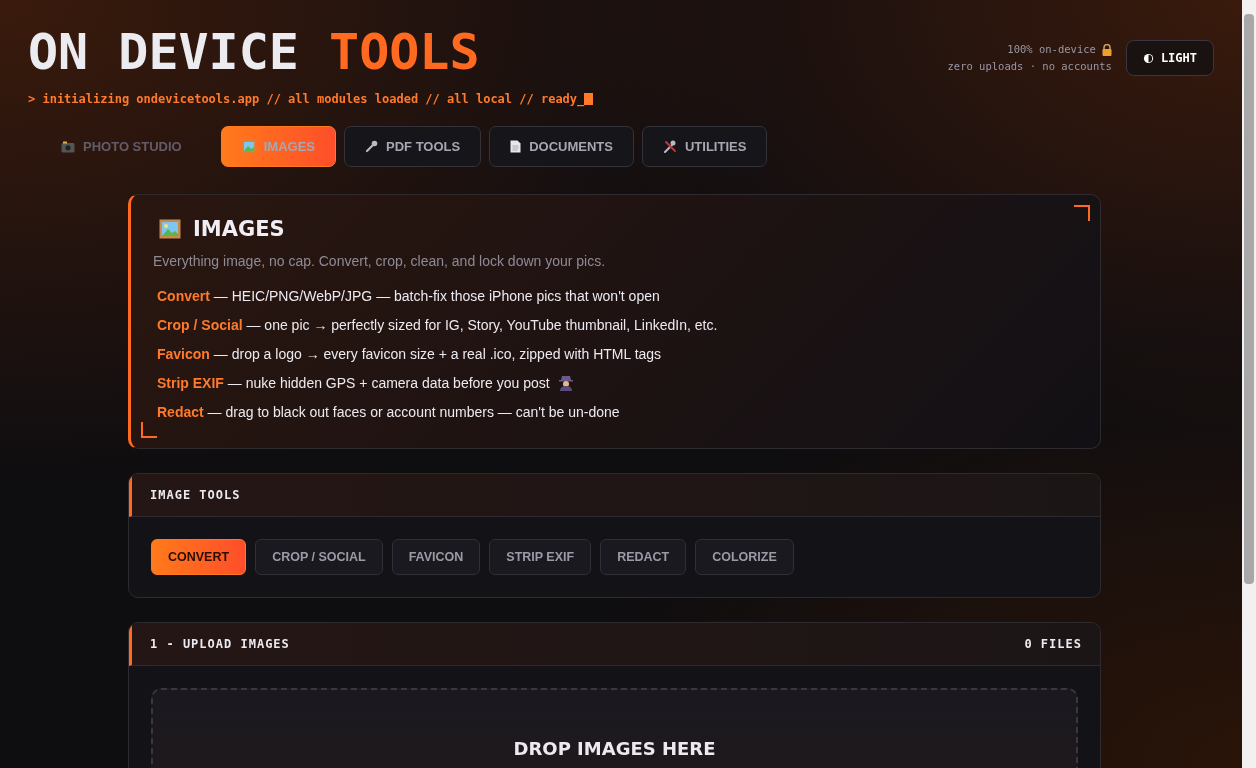 Image resolution: width=1256 pixels, height=768 pixels. What do you see at coordinates (1053, 644) in the screenshot?
I see `file-count: 0 FILES` at bounding box center [1053, 644].